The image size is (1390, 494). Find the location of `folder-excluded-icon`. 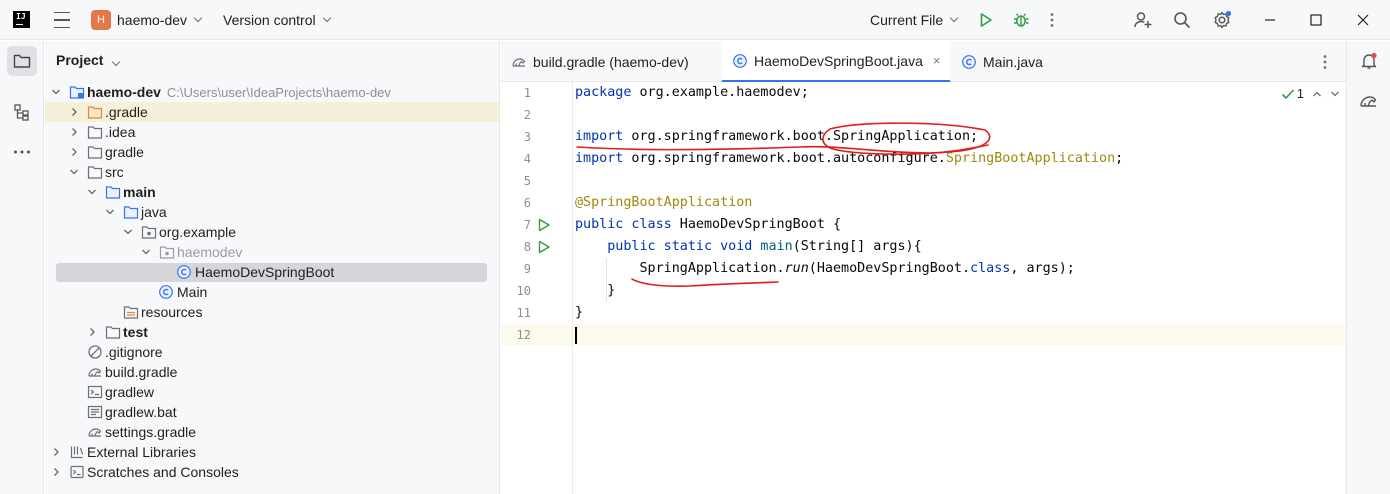

folder-excluded-icon is located at coordinates (95, 112).